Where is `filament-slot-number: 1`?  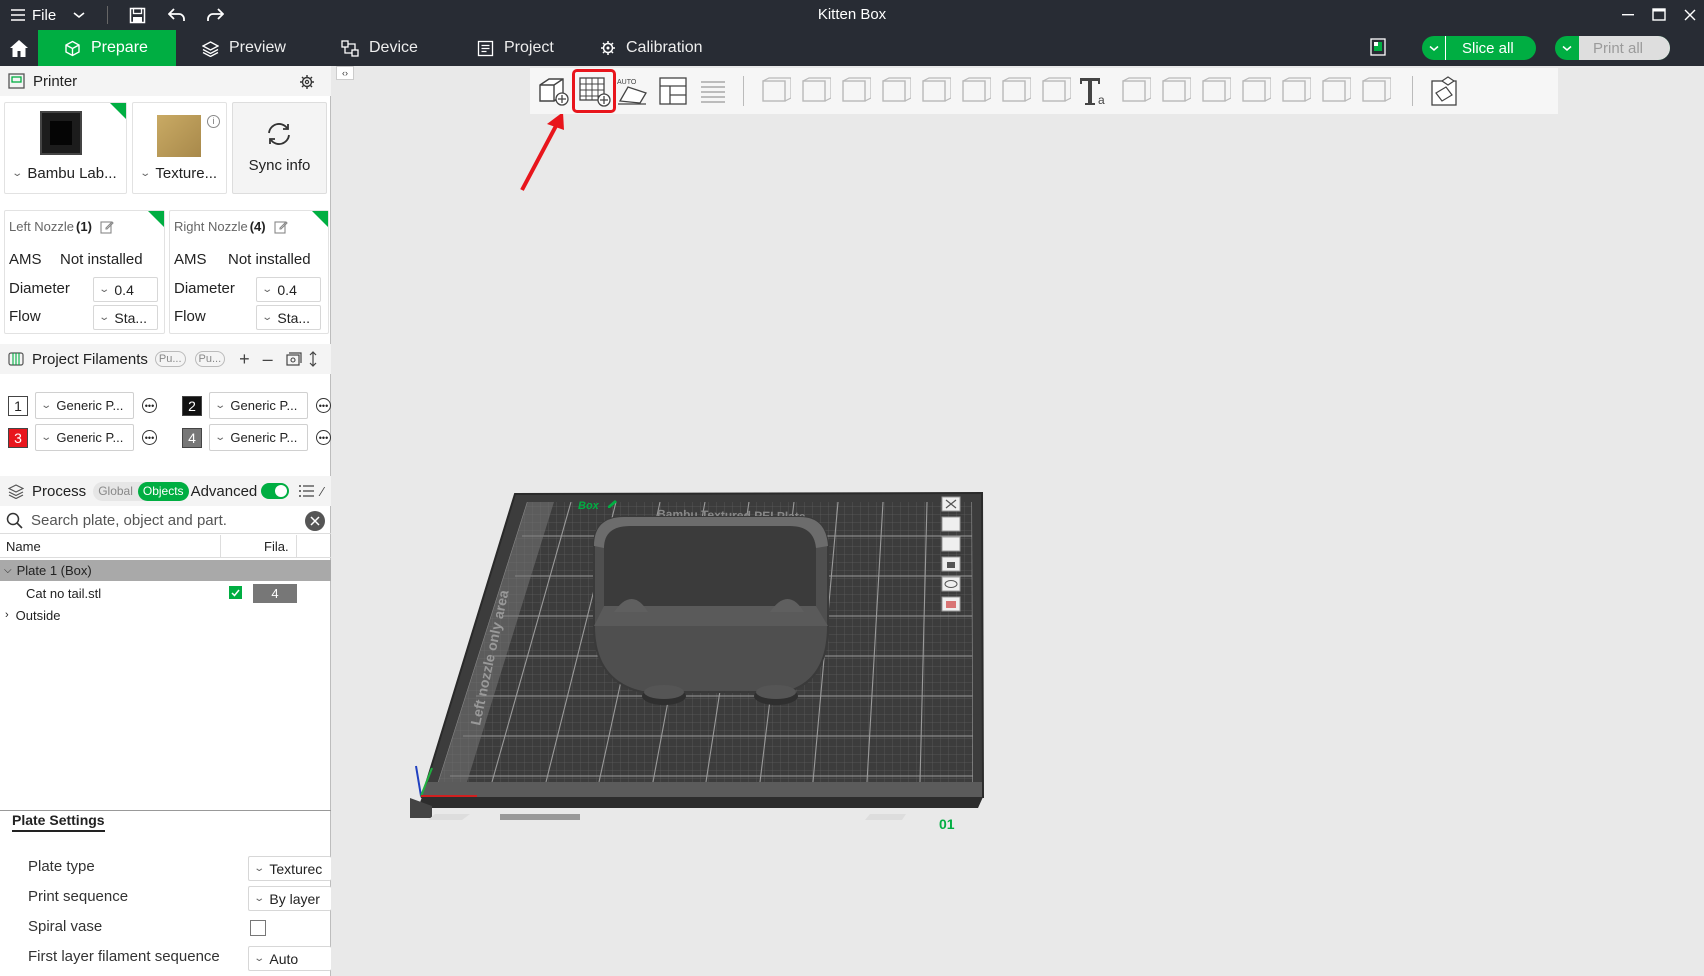
filament-slot-number: 1 is located at coordinates (18, 406).